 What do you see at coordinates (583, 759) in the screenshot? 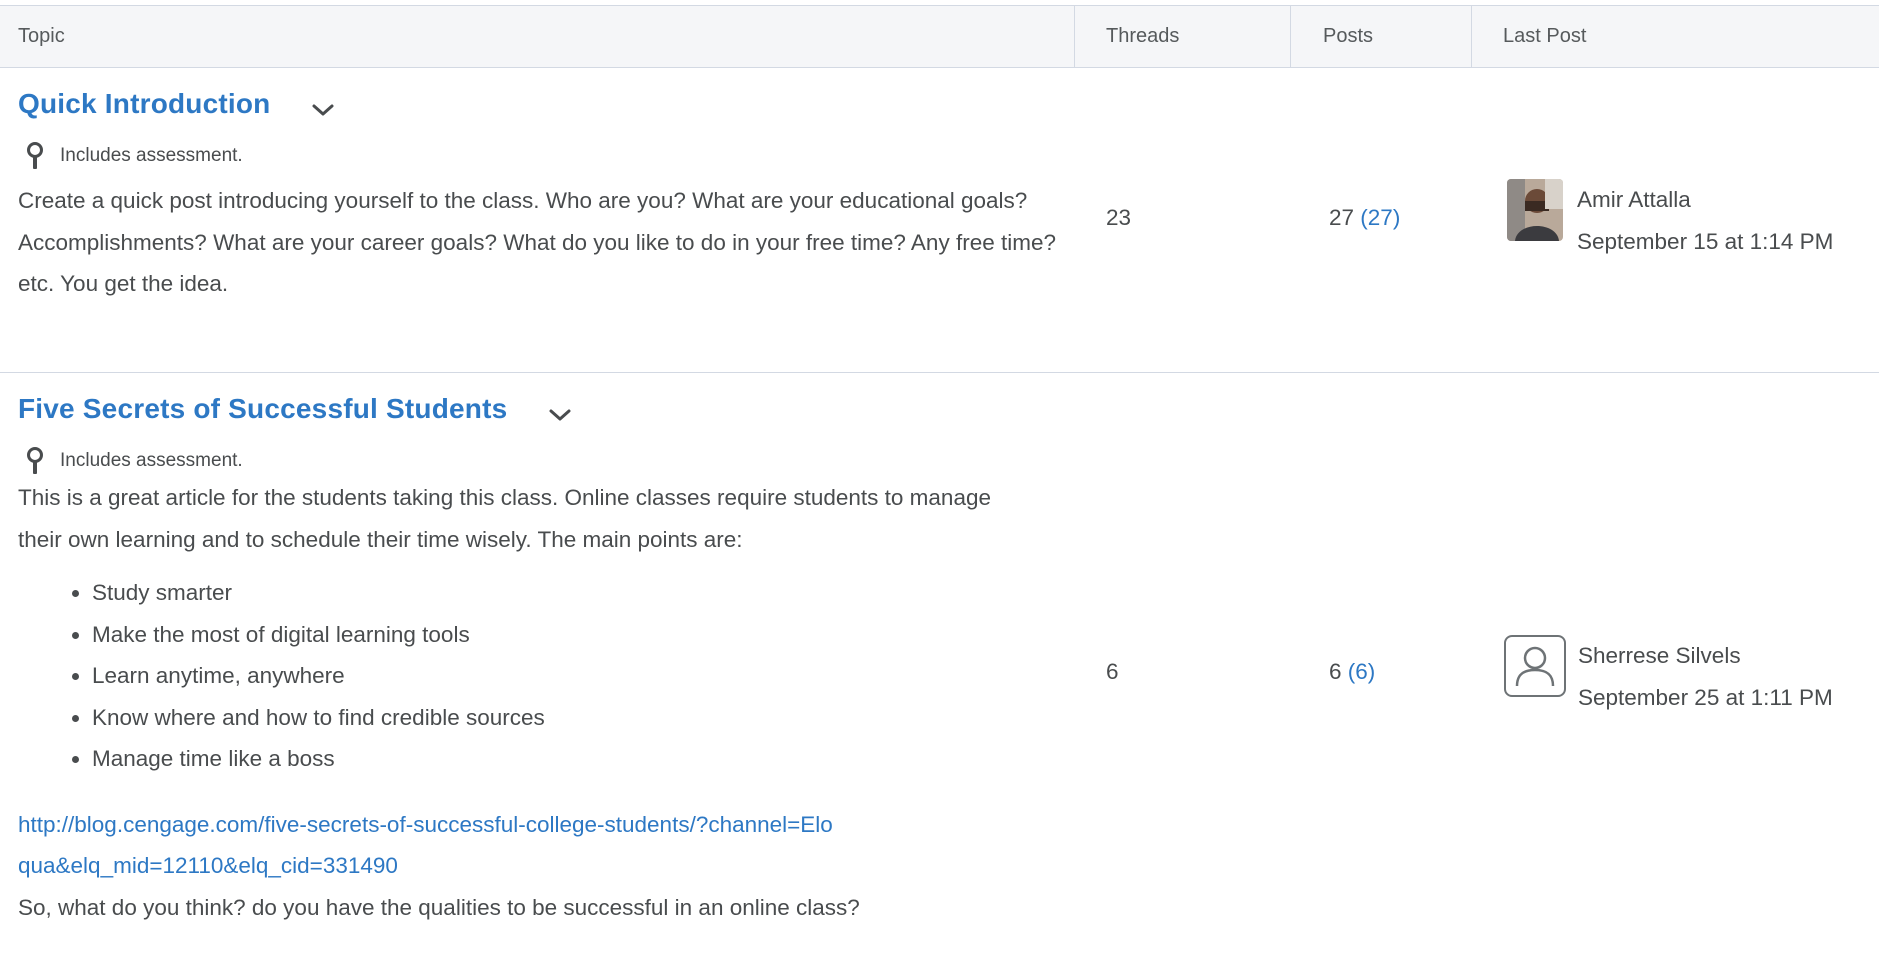
I see `list-item: Manage time like a boss` at bounding box center [583, 759].